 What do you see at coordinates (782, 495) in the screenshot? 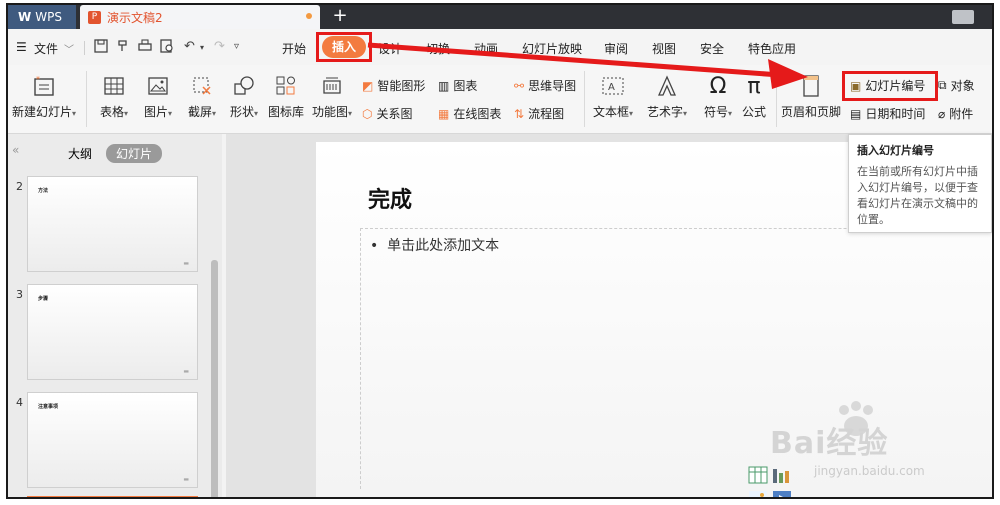
I see `insert-video-icon` at bounding box center [782, 495].